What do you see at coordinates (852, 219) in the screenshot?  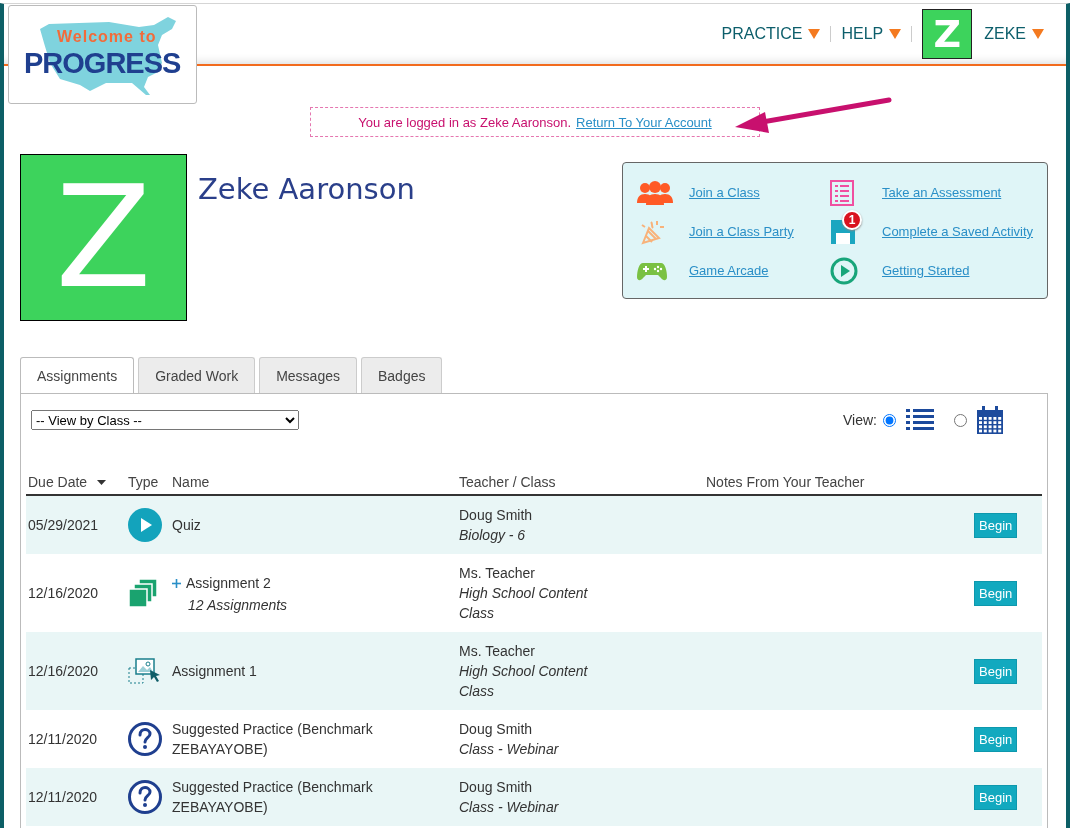 I see `notification-badge: 1` at bounding box center [852, 219].